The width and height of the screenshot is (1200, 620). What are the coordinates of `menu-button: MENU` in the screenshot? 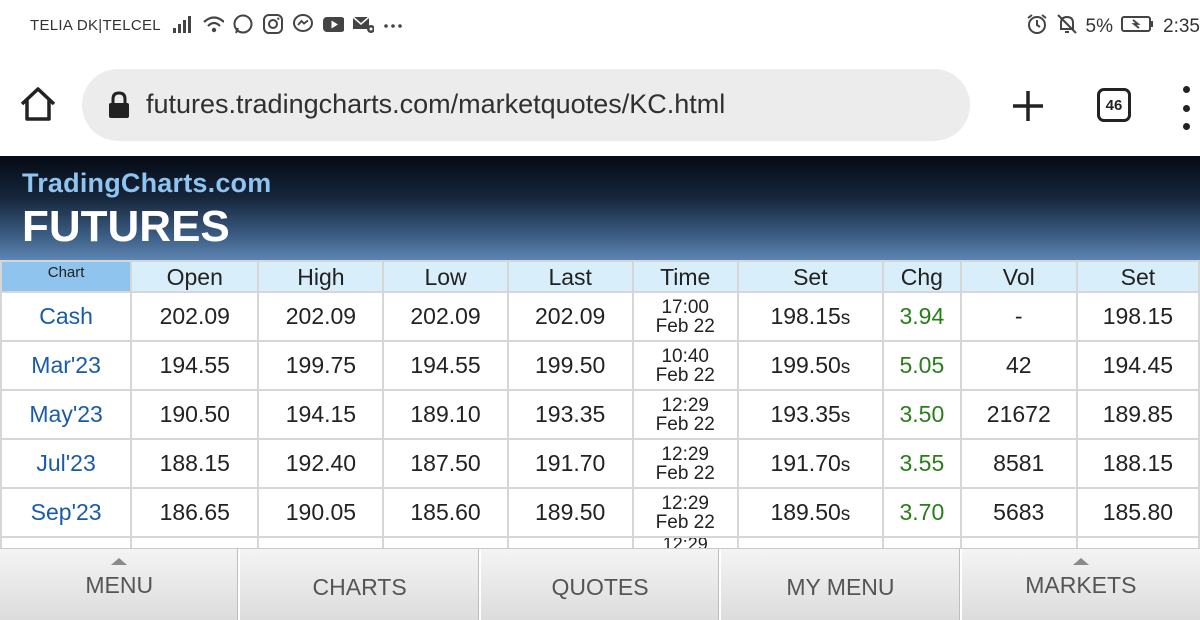 It's located at (120, 584).